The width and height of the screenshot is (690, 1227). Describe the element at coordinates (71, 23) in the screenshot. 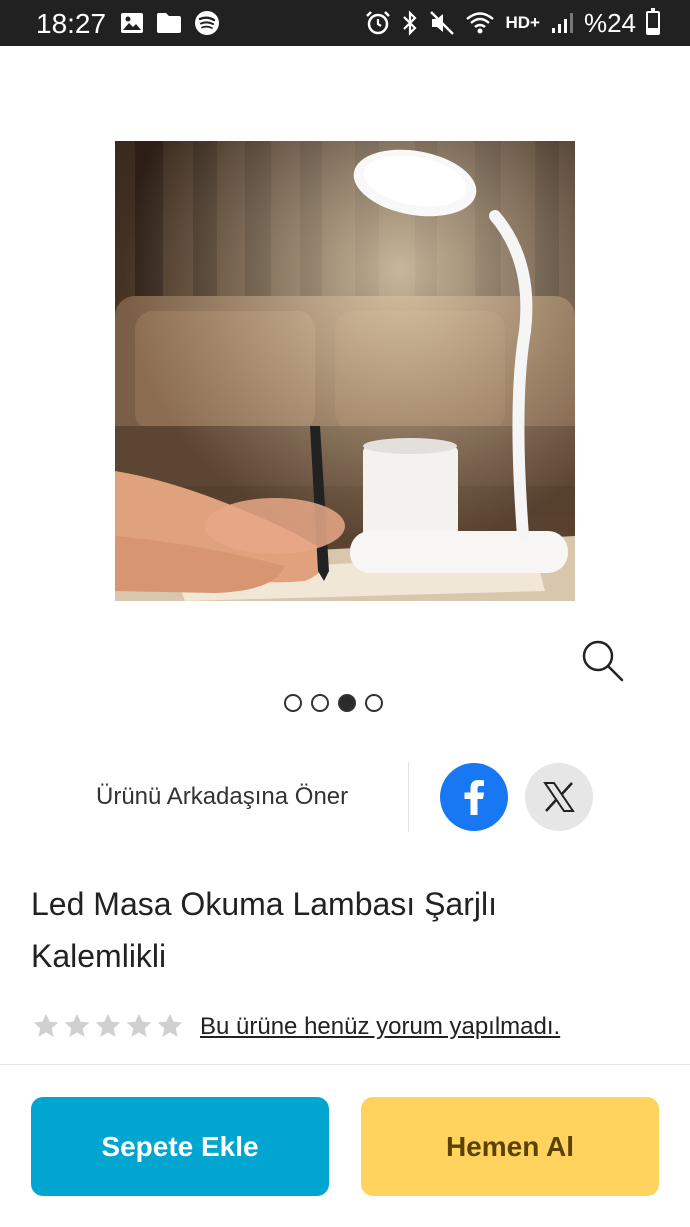

I see `status-time: 18:27` at that location.